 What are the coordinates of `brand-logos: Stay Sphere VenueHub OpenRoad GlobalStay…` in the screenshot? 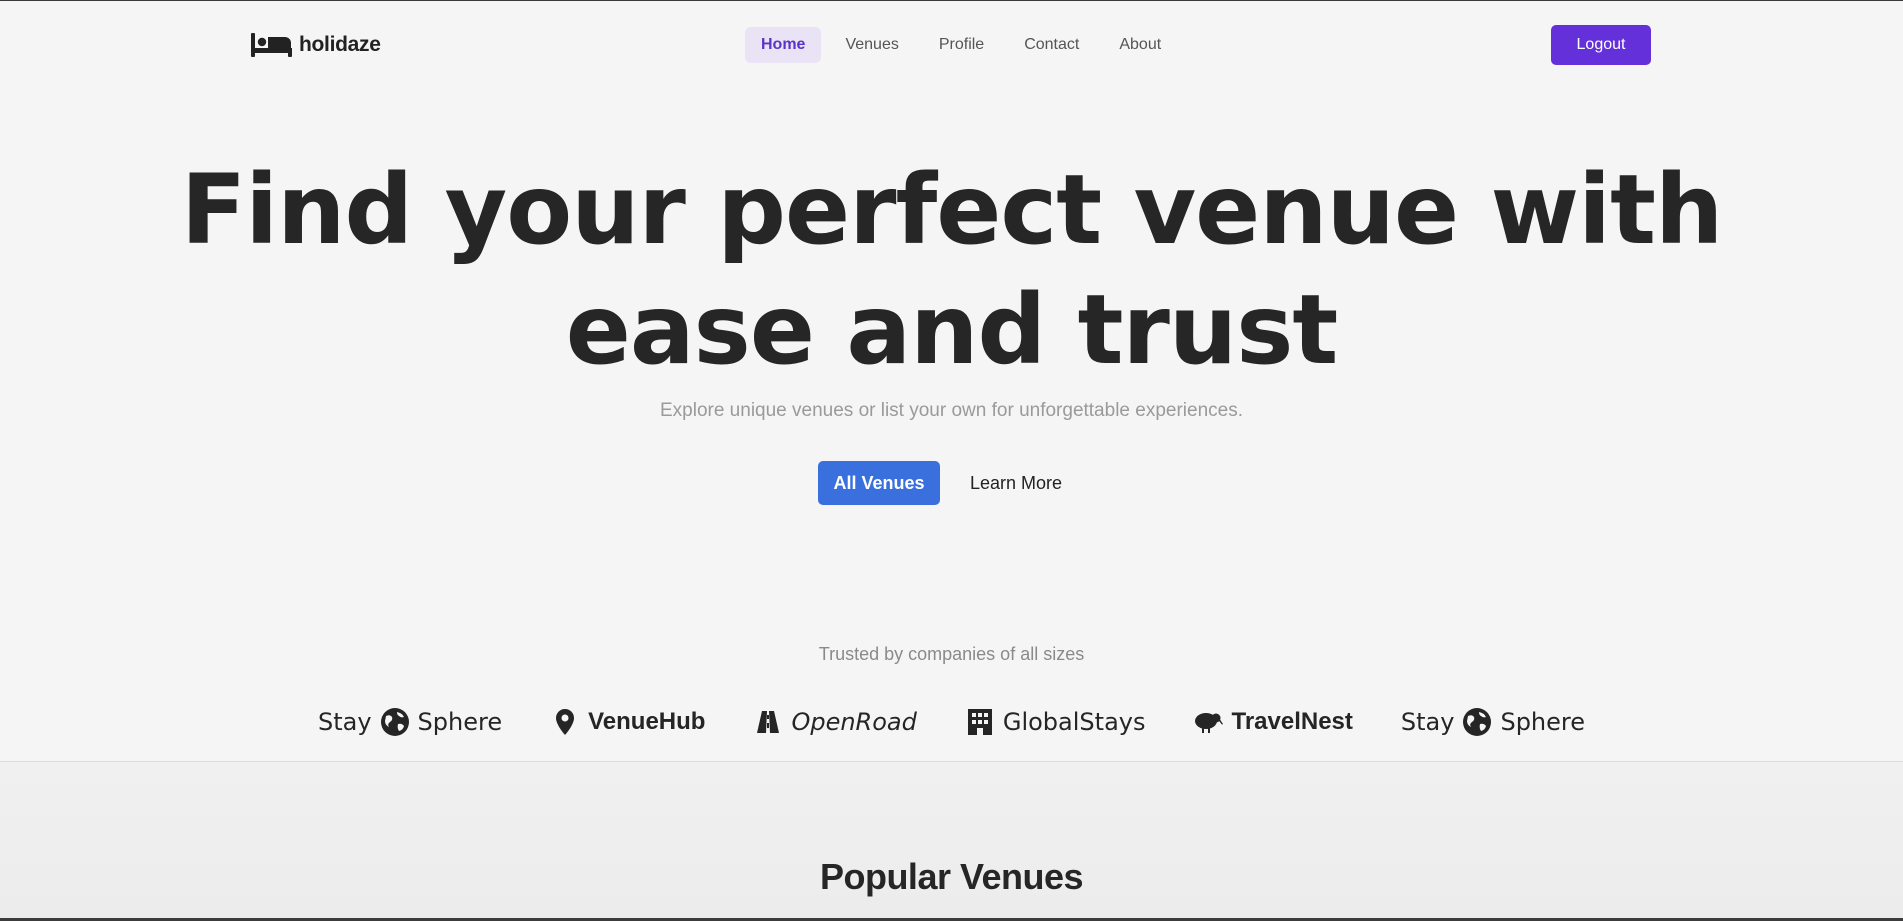 It's located at (951, 722).